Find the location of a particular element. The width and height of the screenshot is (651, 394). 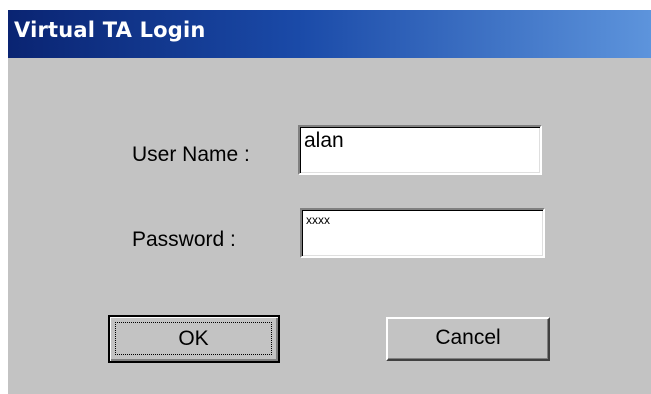

ok-button: OK is located at coordinates (194, 339).